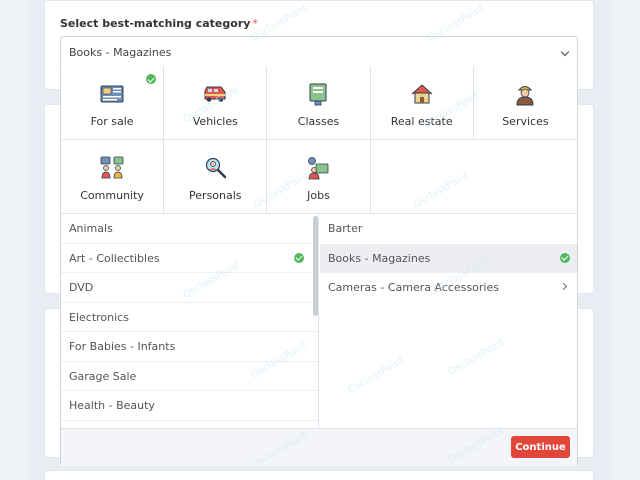  I want to click on category-tile-community: Community, so click(113, 177).